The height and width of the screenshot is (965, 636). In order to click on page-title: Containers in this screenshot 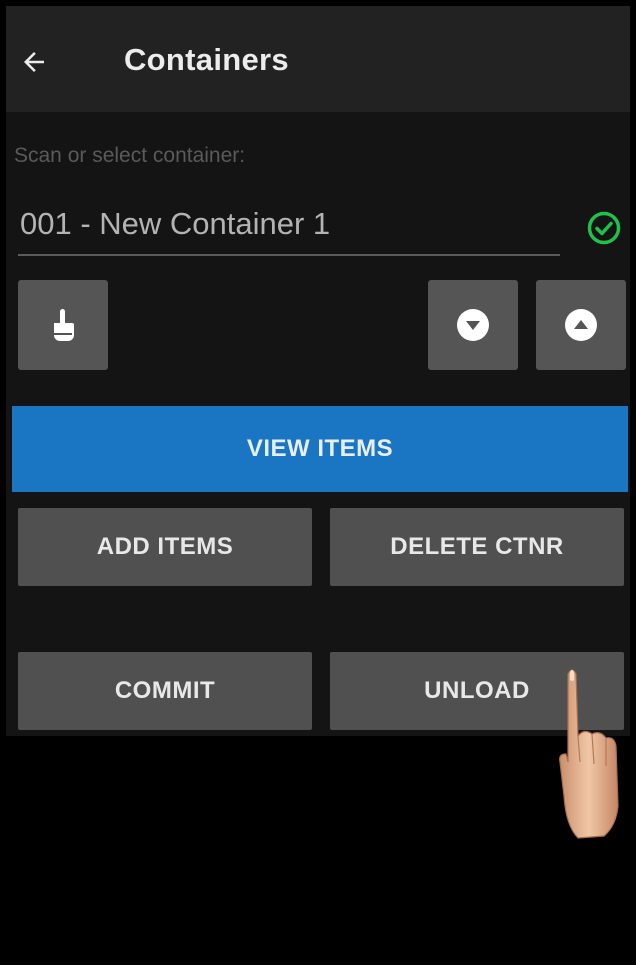, I will do `click(206, 59)`.